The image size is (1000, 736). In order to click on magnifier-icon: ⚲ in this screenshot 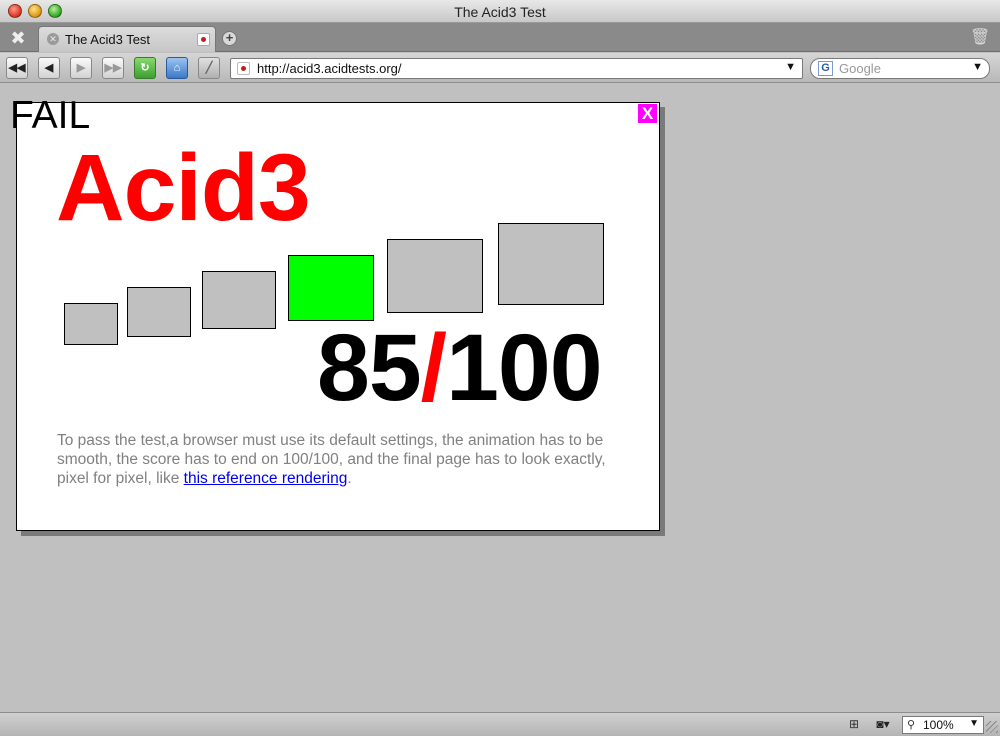, I will do `click(911, 725)`.